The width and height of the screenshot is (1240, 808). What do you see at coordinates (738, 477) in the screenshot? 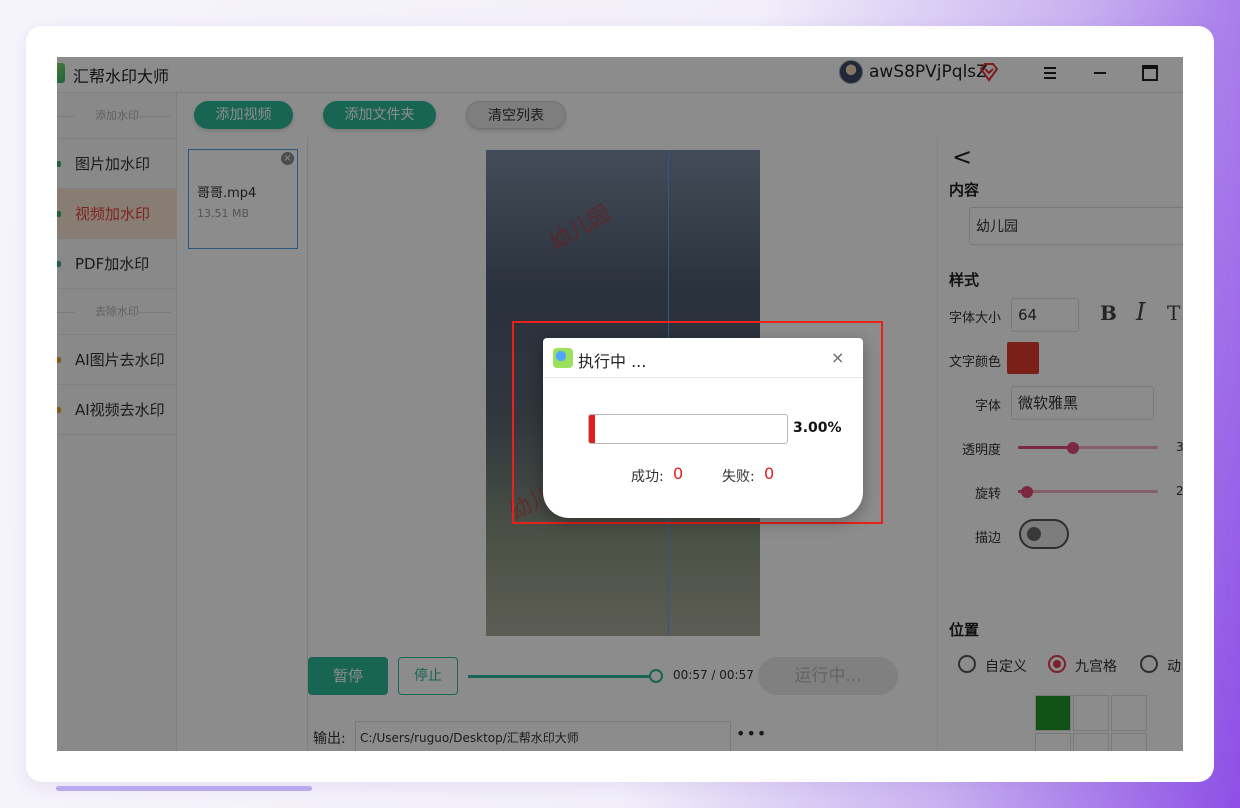
I see `fail-label: 失败:` at bounding box center [738, 477].